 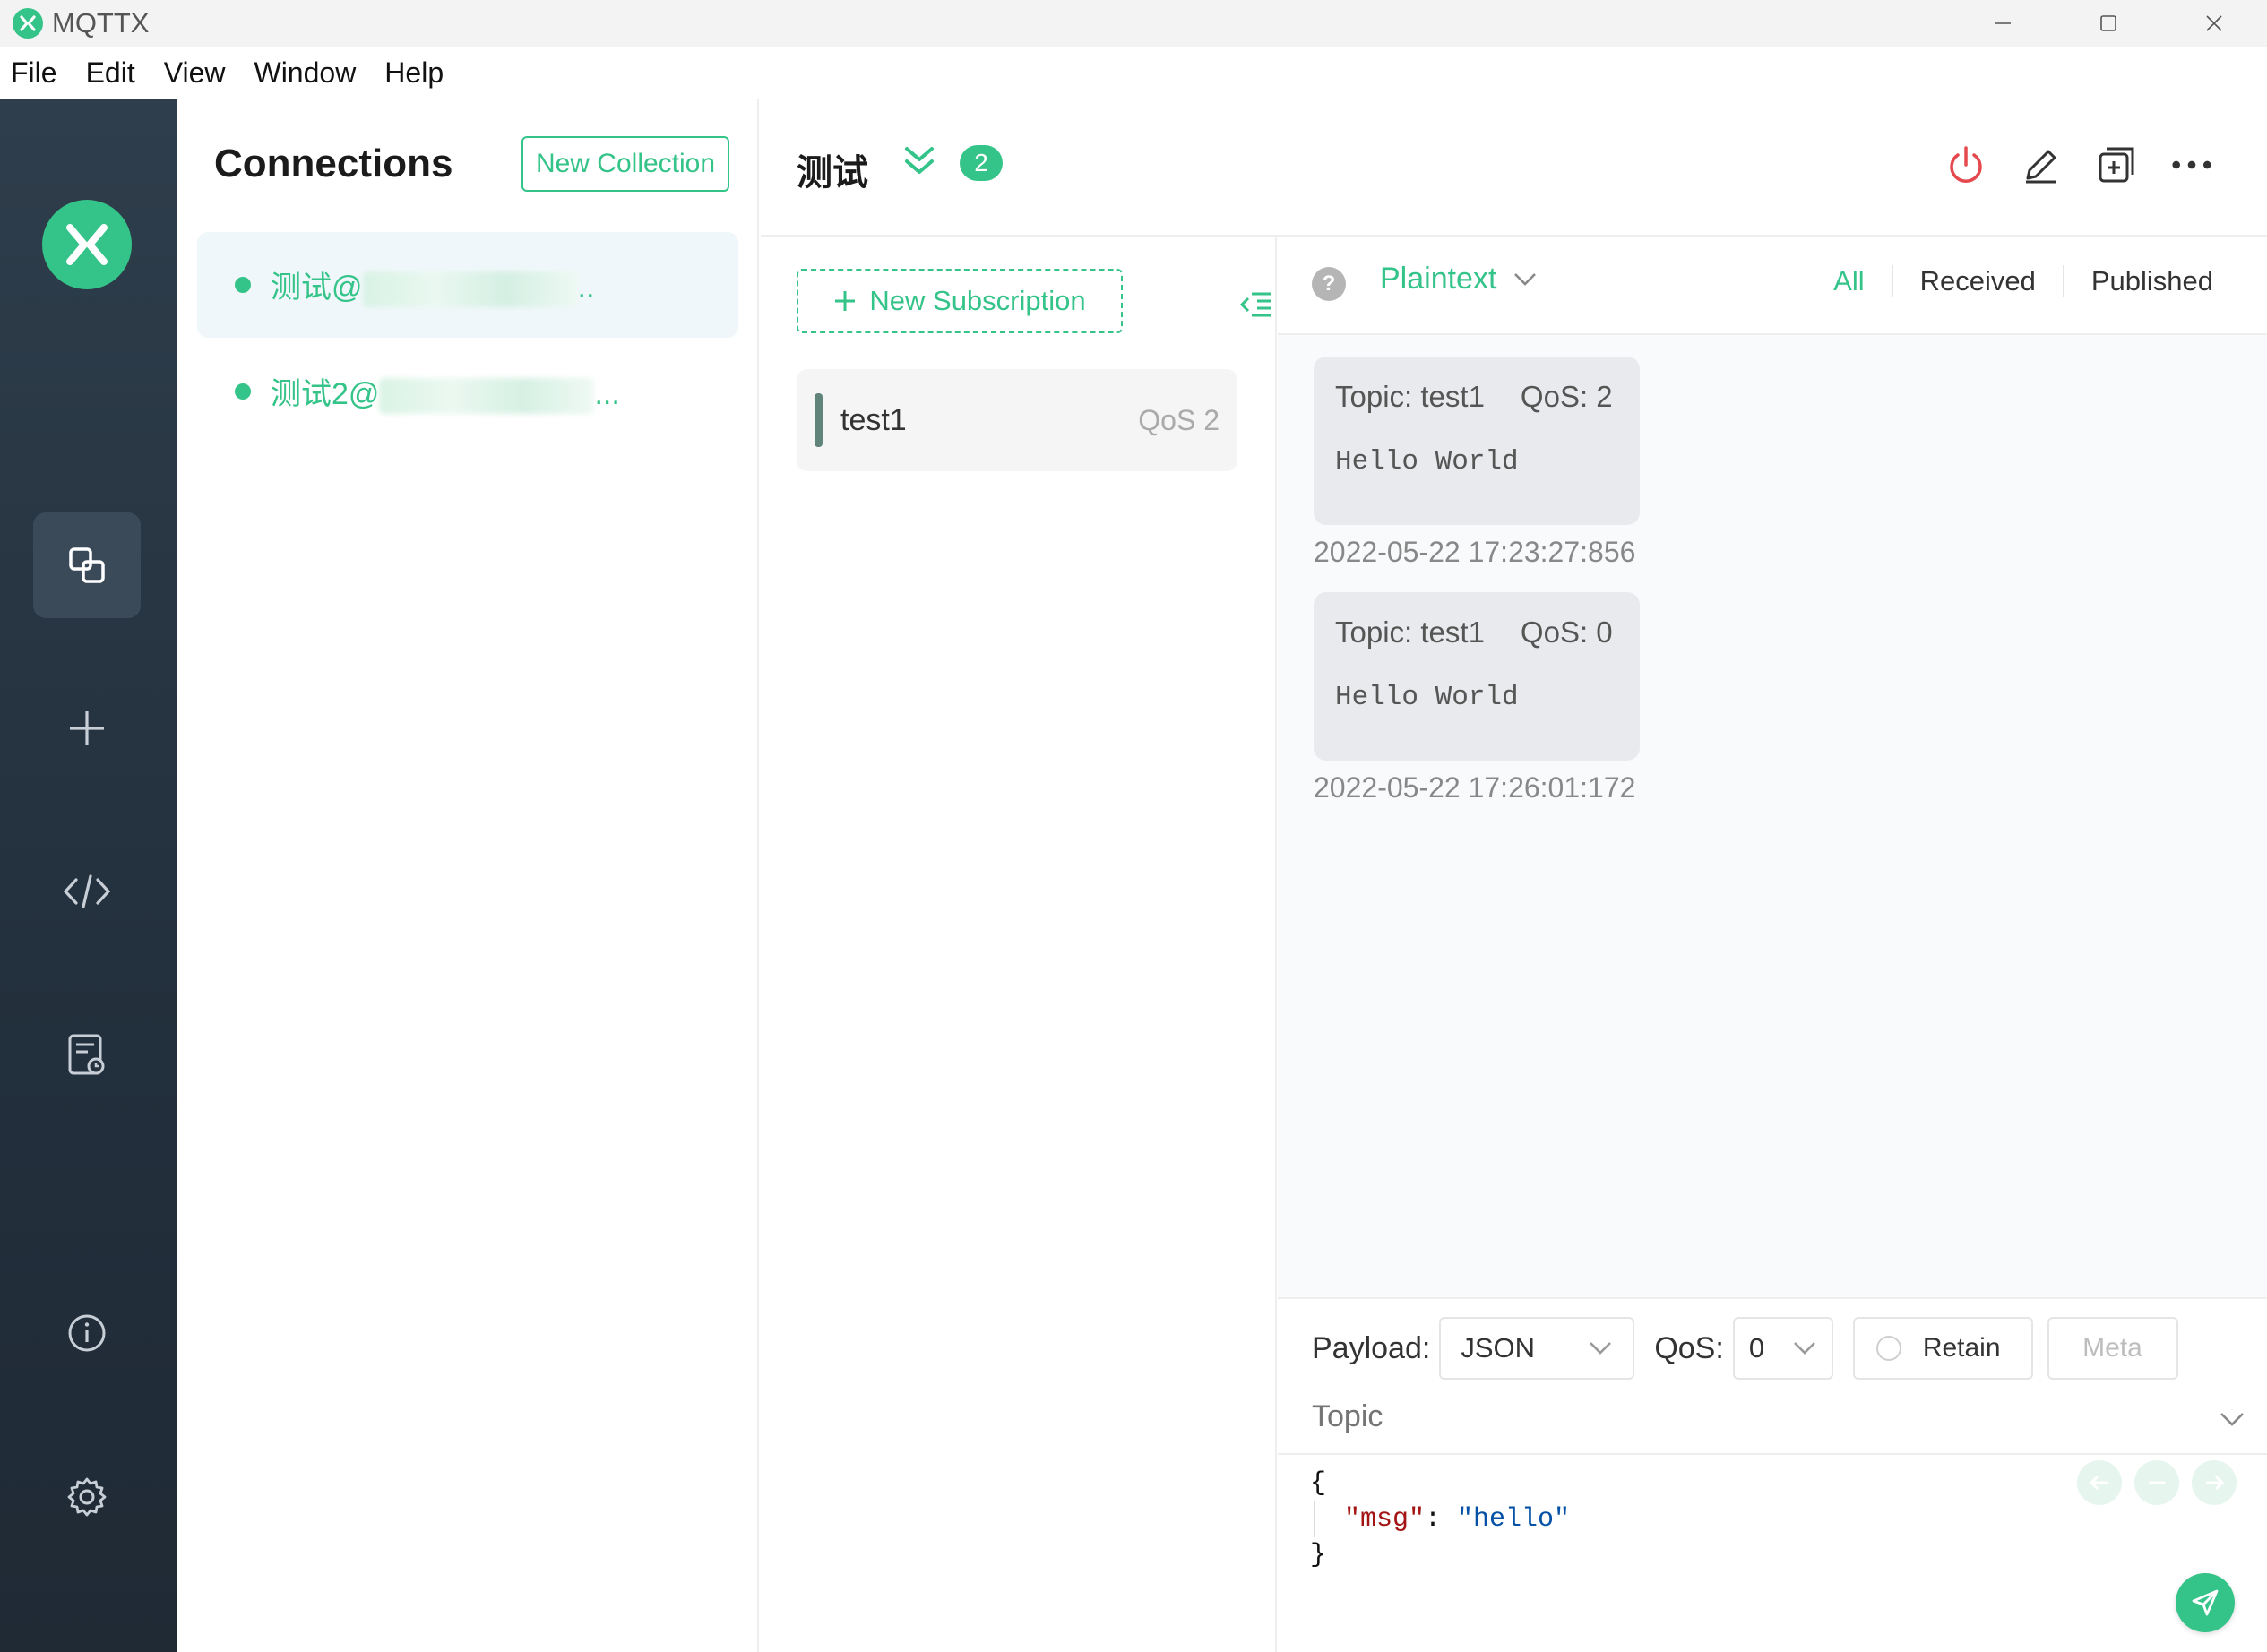 I want to click on menu-window: Window, so click(x=305, y=73).